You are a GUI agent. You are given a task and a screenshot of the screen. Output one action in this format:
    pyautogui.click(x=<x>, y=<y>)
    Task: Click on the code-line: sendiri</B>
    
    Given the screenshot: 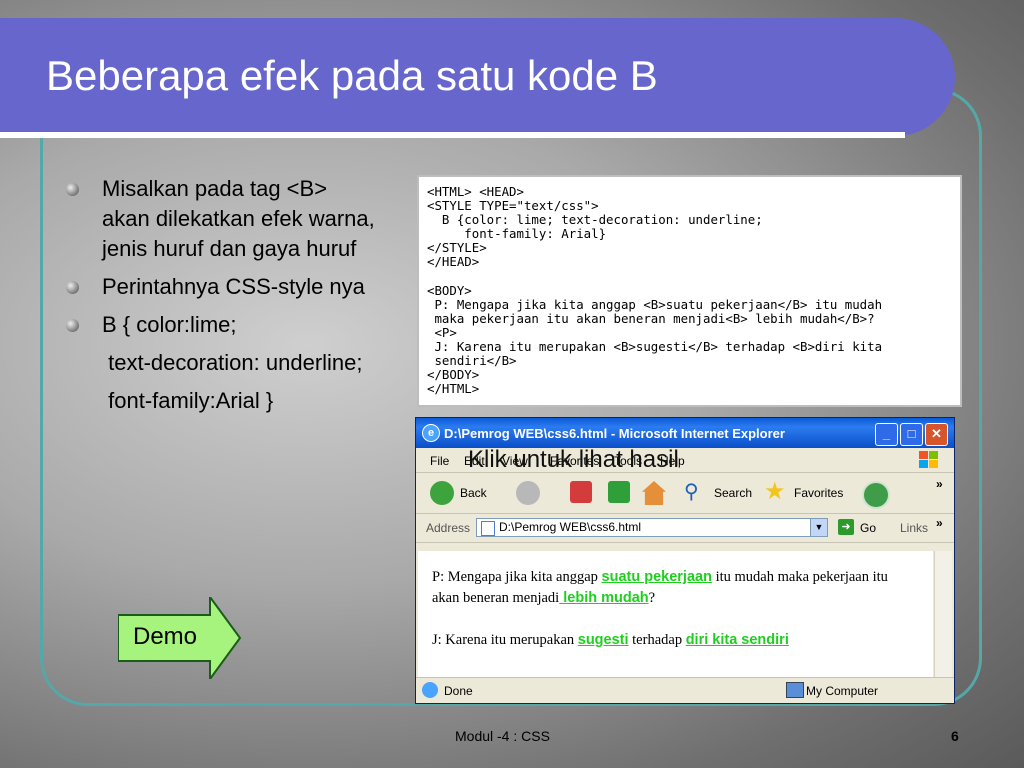 What is the action you would take?
    pyautogui.click(x=472, y=361)
    